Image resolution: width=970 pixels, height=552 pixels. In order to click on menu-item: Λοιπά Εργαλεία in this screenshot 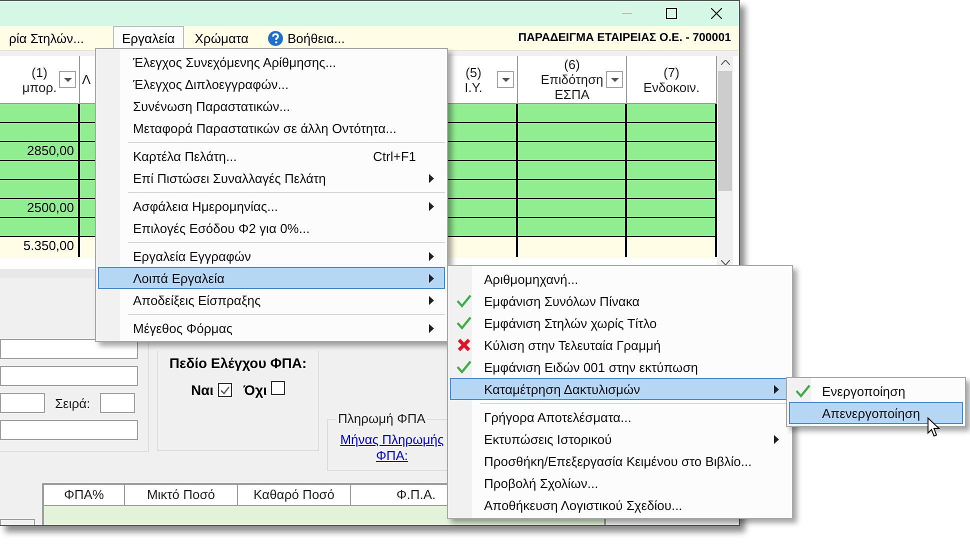, I will do `click(271, 278)`.